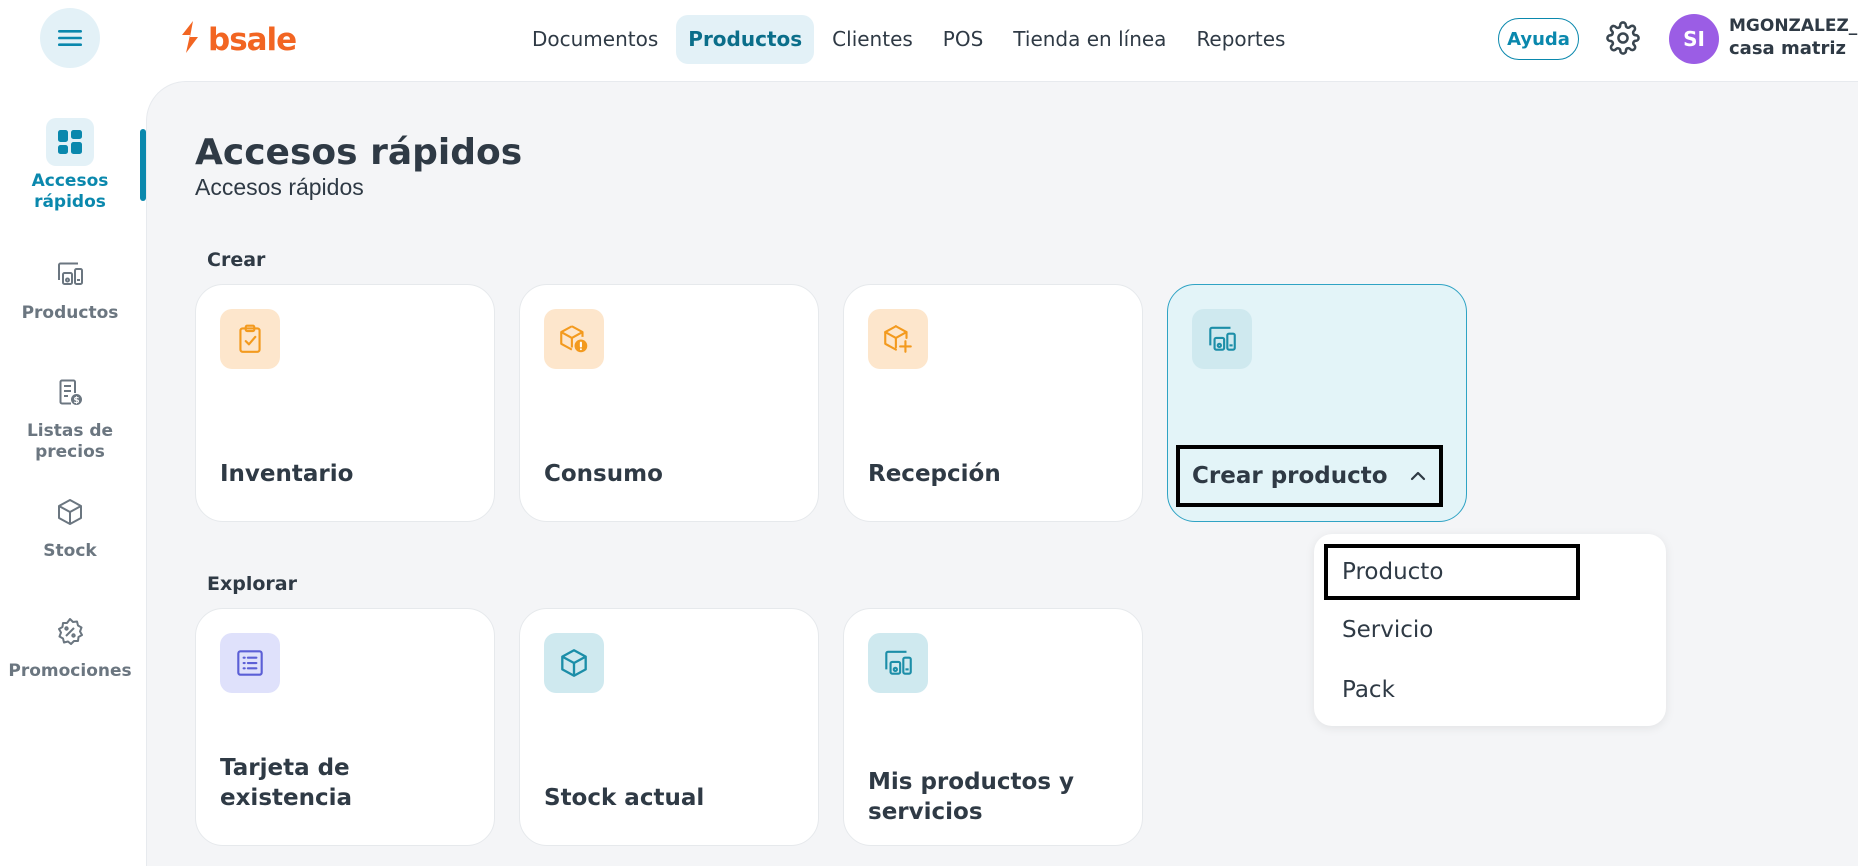  Describe the element at coordinates (971, 797) in the screenshot. I see `card-title: Mis productos y servicios` at that location.